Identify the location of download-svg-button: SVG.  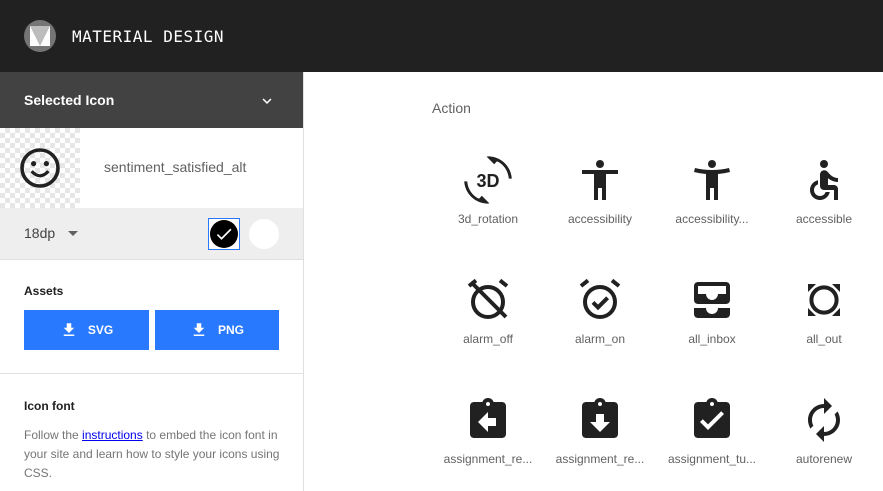
(86, 330).